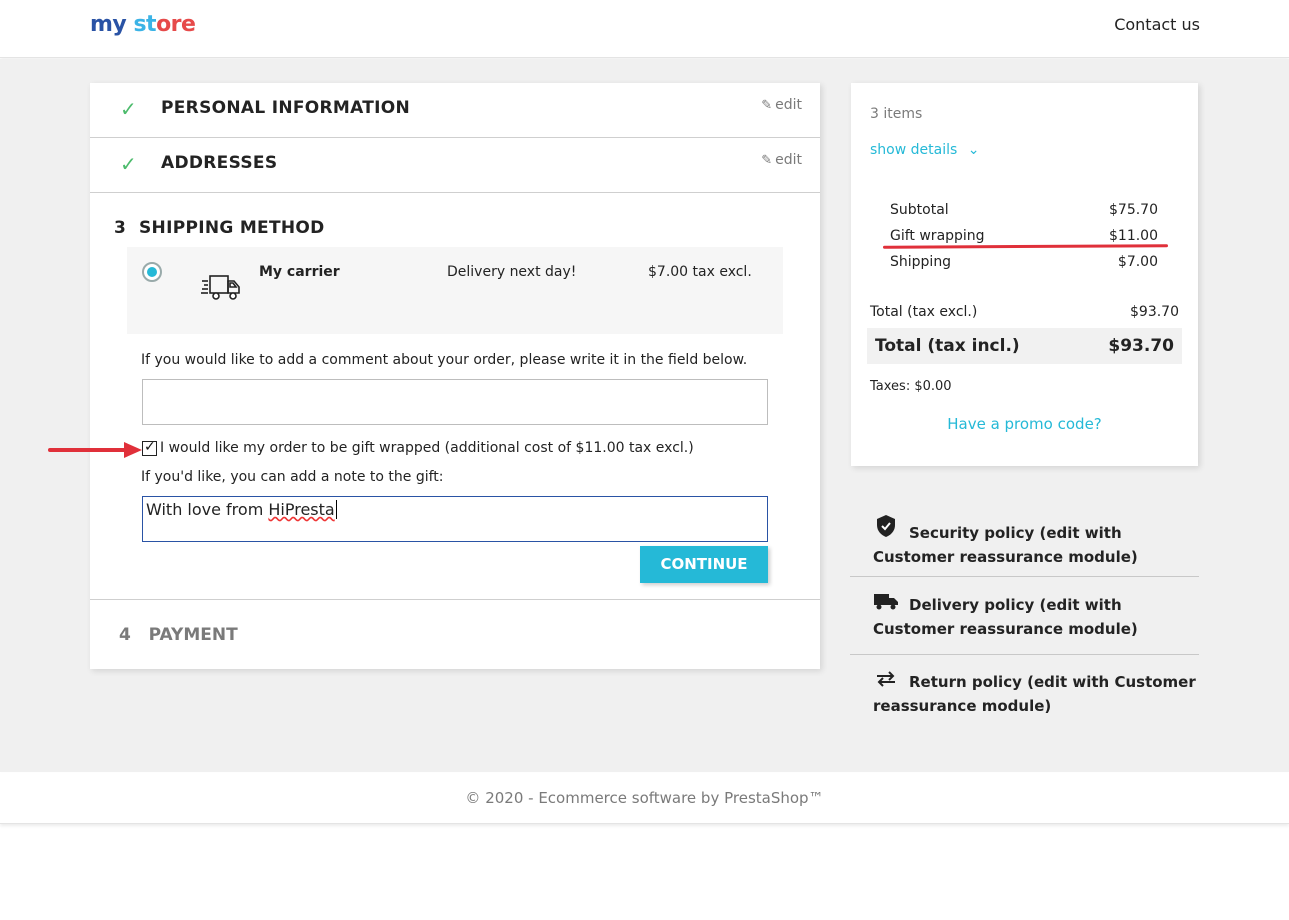 The width and height of the screenshot is (1289, 920). I want to click on show-details-label: show details, so click(914, 150).